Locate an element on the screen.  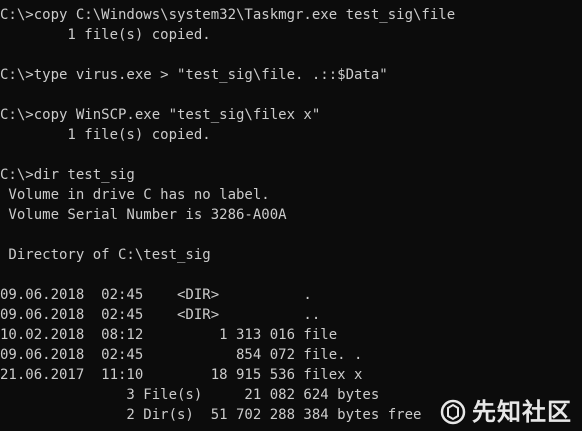
console-line: 09.06.2018 02:45 854 072 file. . is located at coordinates (181, 355).